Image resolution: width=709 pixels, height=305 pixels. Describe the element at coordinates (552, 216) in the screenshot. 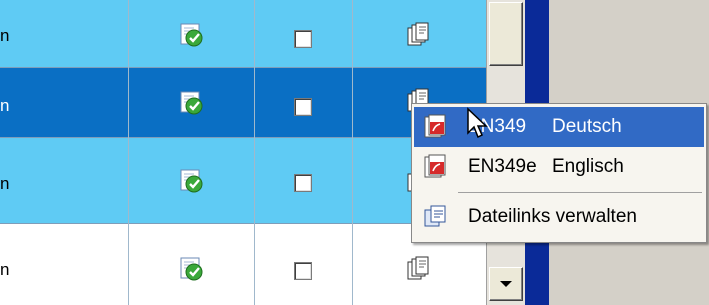

I see `menu-item-label: Dateilinks verwalten` at that location.